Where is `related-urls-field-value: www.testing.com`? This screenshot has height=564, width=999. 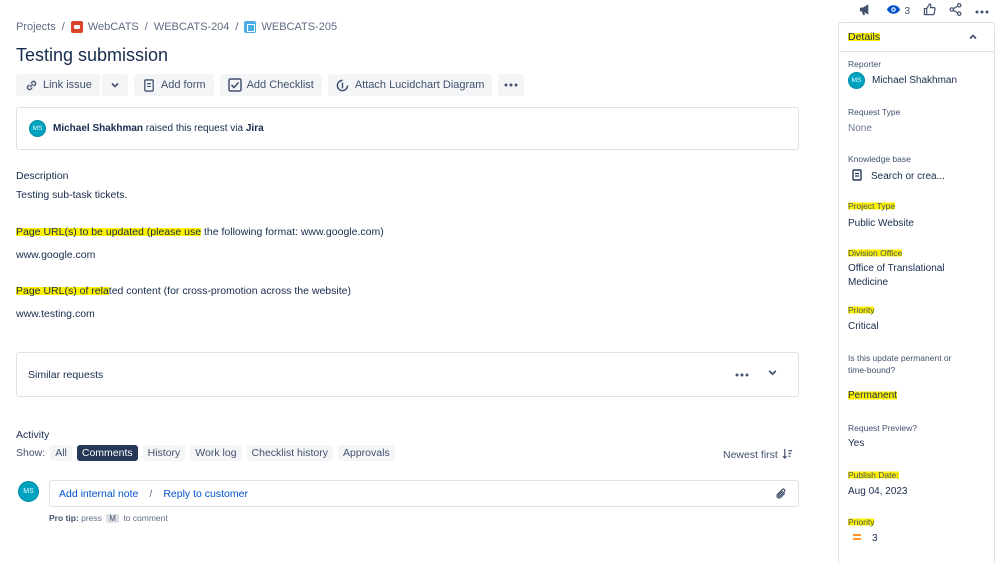 related-urls-field-value: www.testing.com is located at coordinates (55, 314).